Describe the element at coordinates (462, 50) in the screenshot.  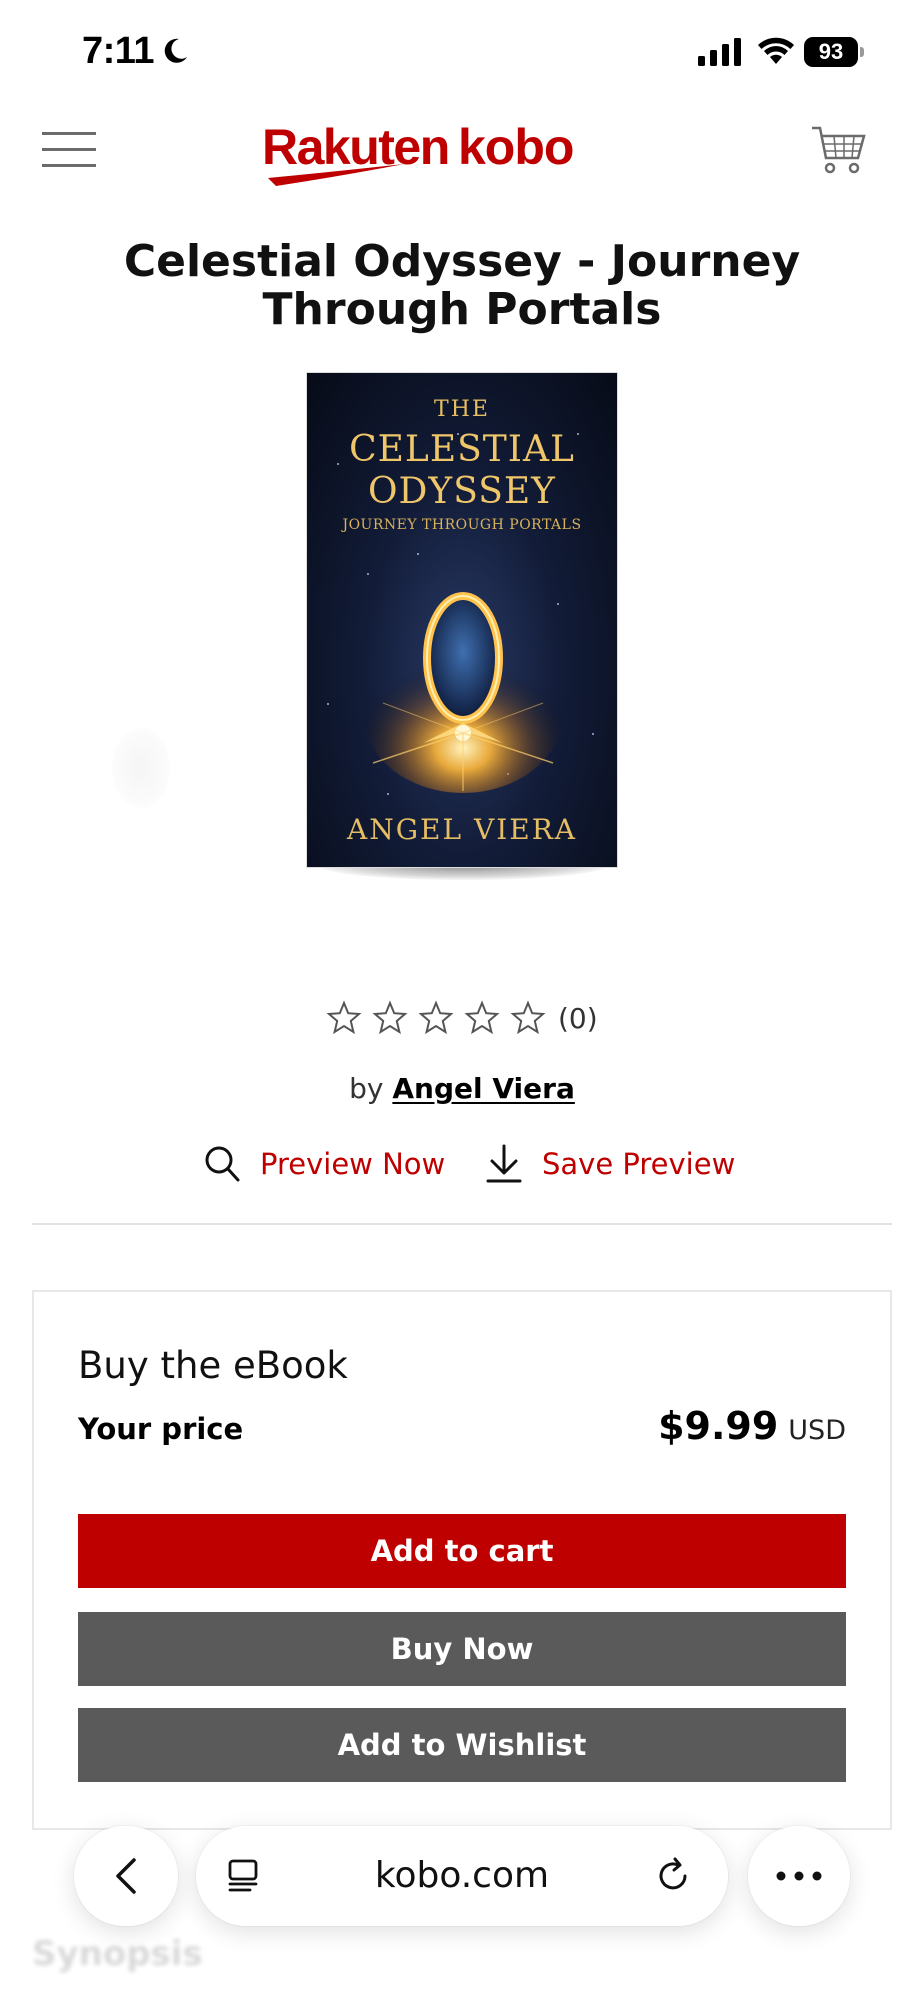
I see `status-bar: 7:11 93` at that location.